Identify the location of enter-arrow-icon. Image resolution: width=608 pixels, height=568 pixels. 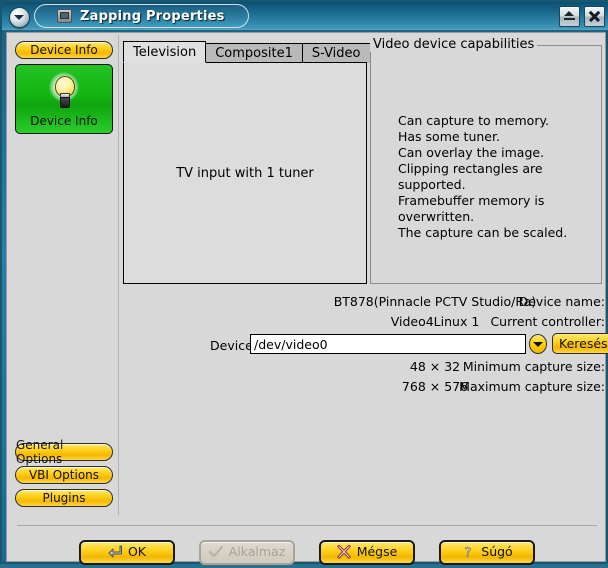
(115, 552).